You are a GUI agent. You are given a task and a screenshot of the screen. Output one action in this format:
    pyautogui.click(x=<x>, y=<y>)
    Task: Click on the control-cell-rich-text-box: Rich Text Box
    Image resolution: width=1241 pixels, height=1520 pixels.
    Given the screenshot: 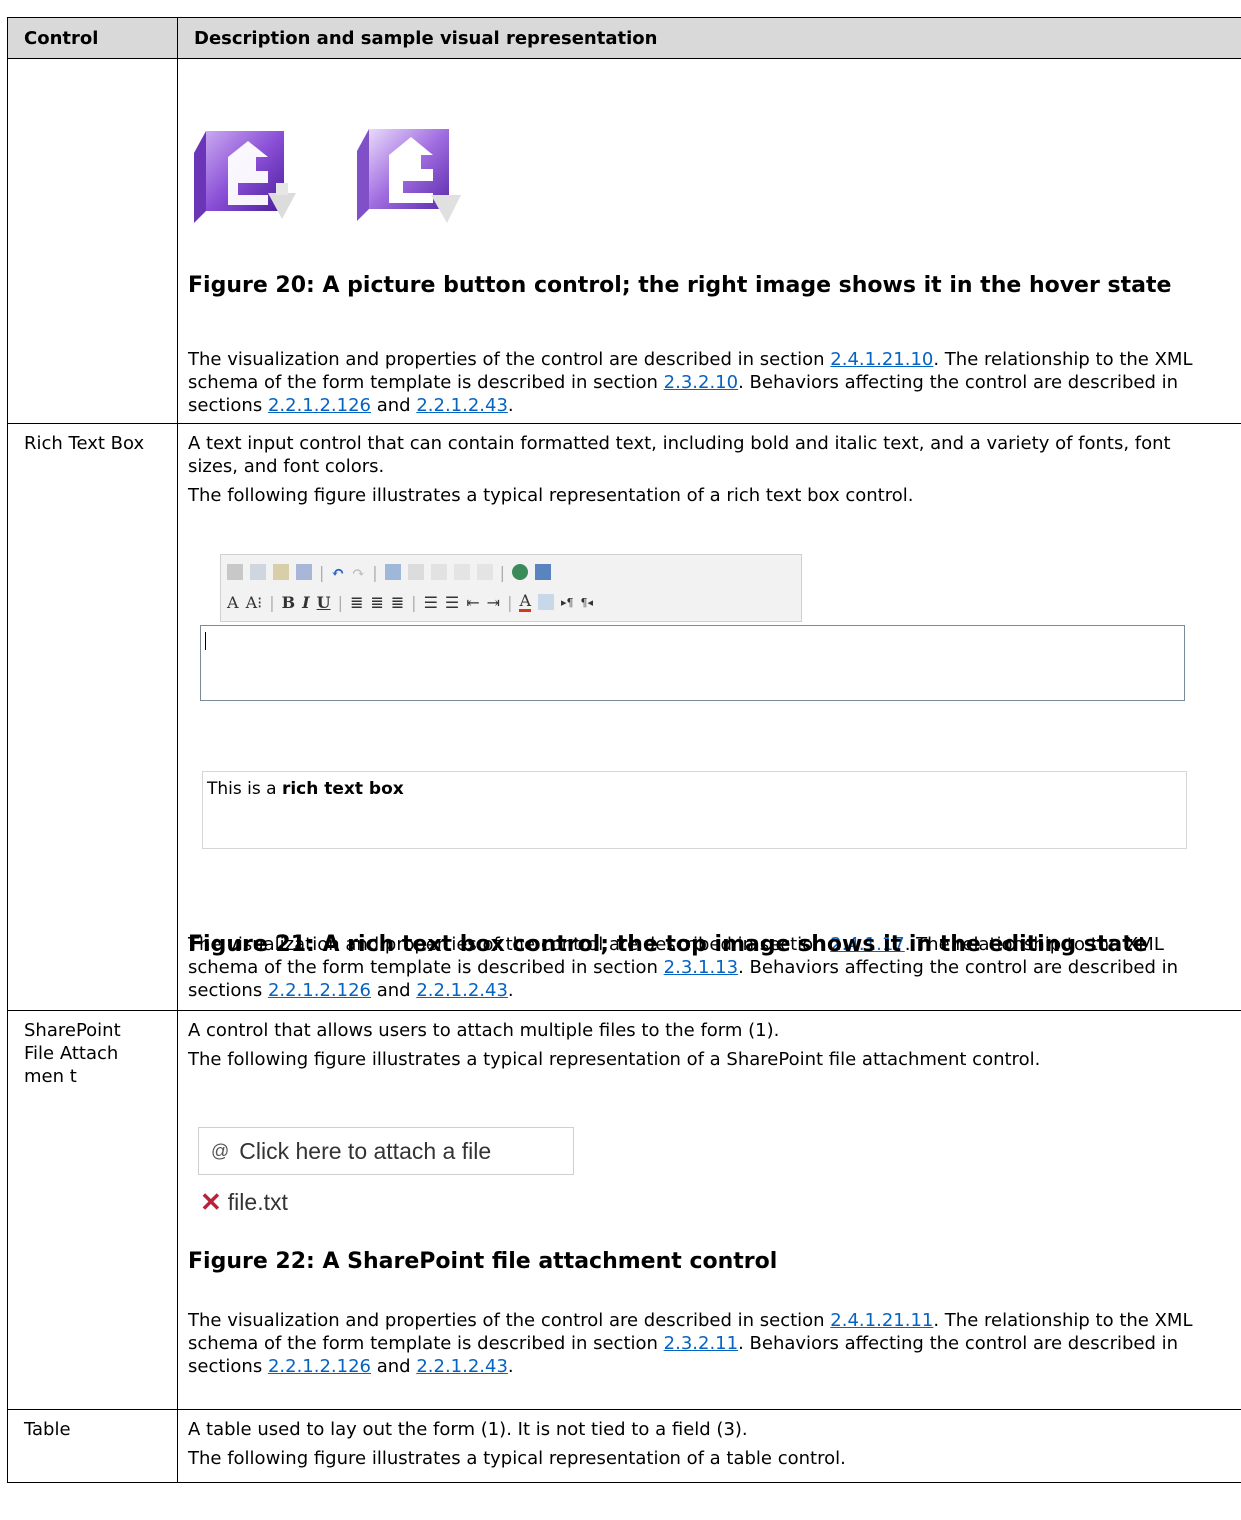 What is the action you would take?
    pyautogui.click(x=92, y=717)
    